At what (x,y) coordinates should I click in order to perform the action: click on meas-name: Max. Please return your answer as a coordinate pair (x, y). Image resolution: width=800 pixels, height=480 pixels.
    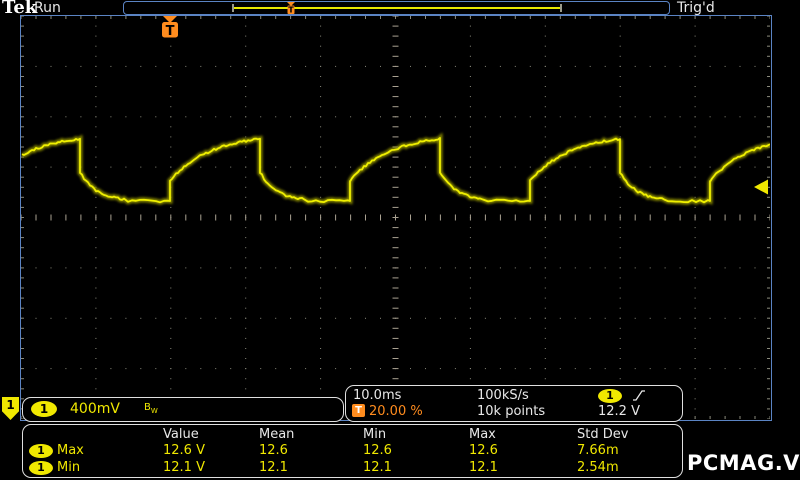
    Looking at the image, I should click on (70, 450).